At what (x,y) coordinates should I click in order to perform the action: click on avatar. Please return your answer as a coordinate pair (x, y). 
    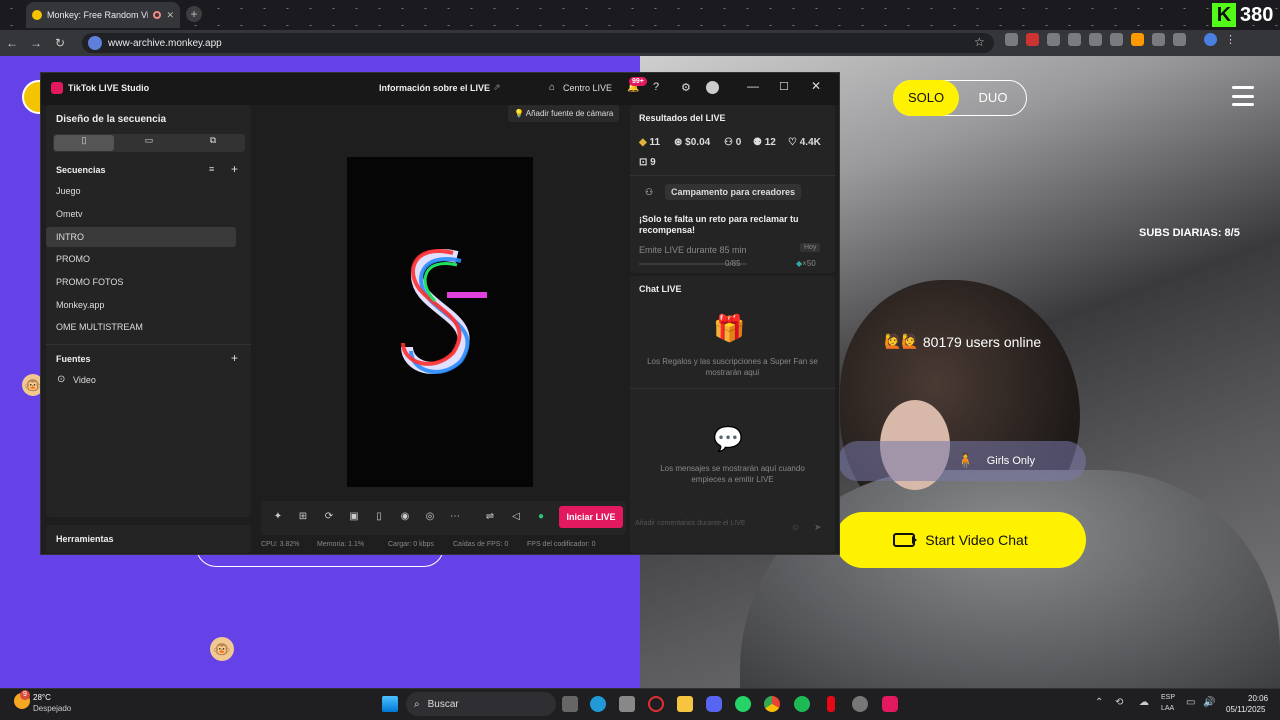
    Looking at the image, I should click on (712, 87).